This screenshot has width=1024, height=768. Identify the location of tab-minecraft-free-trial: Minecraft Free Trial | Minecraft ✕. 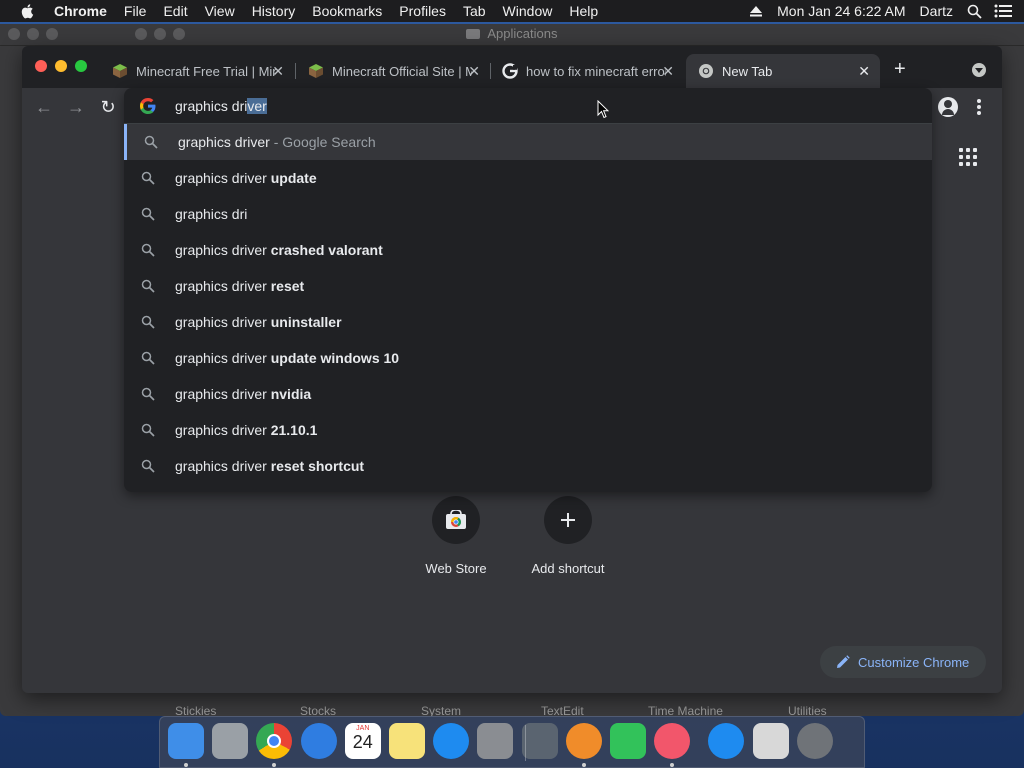
(197, 71).